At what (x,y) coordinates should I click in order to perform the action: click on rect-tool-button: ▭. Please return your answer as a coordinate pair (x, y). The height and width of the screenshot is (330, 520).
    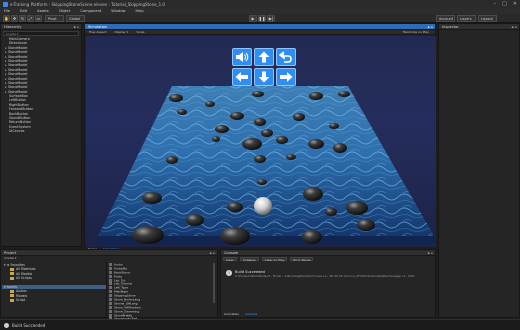
    Looking at the image, I should click on (38, 18).